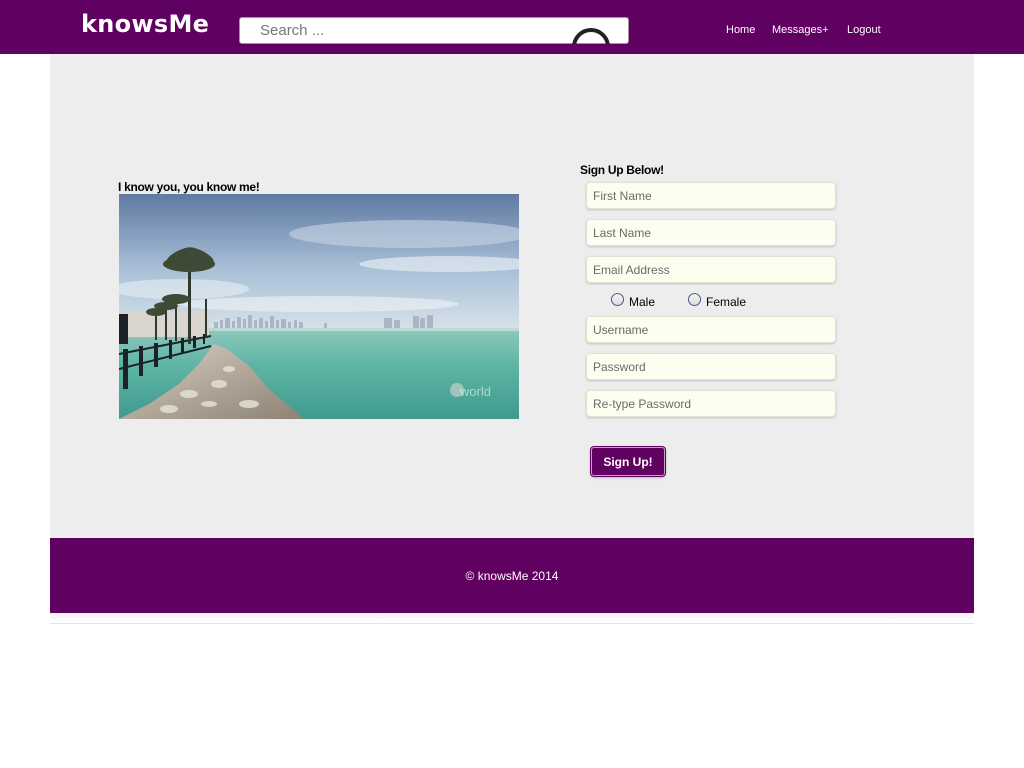 This screenshot has height=768, width=1024. What do you see at coordinates (711, 366) in the screenshot?
I see `password-field` at bounding box center [711, 366].